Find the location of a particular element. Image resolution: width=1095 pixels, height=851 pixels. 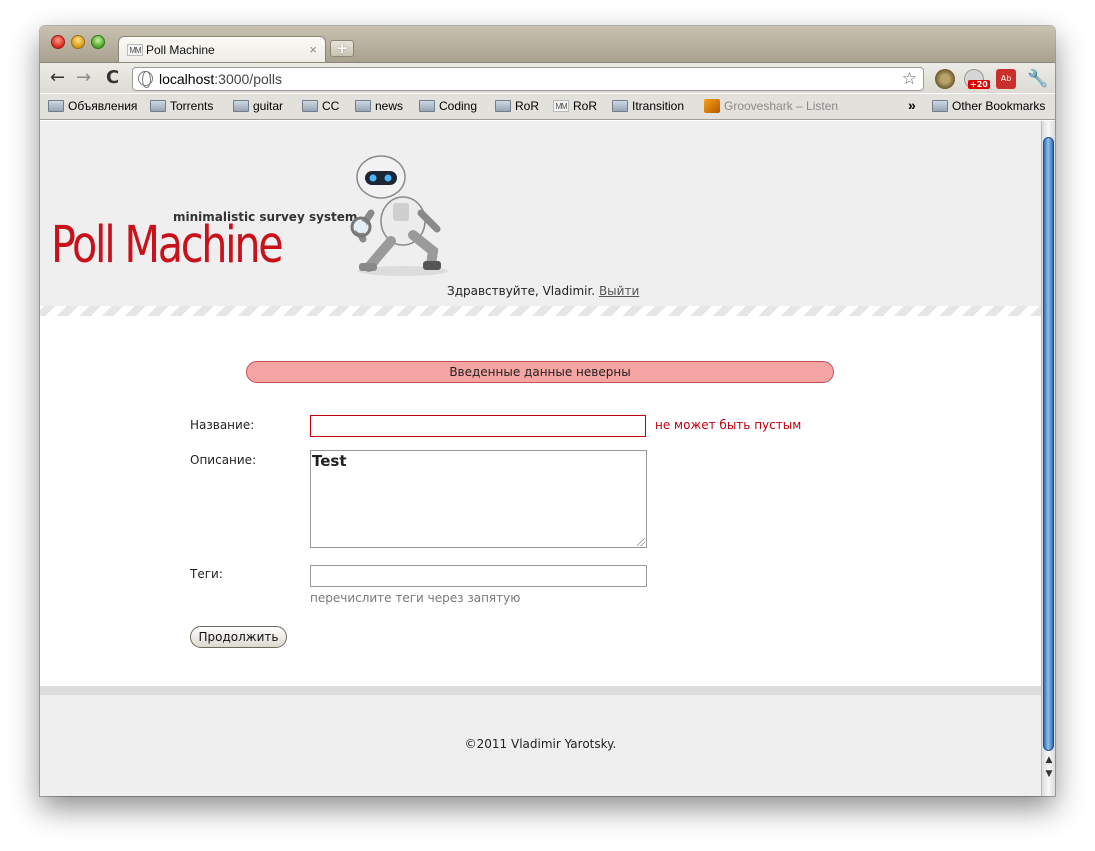

tags-label: Теги: is located at coordinates (206, 574).